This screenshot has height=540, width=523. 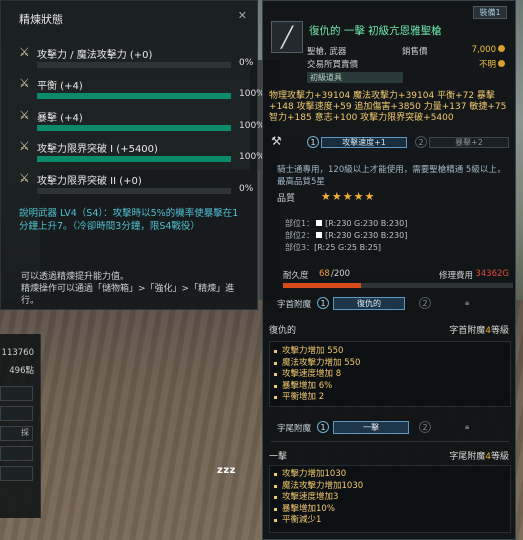 I want to click on requirement-text: 騎士通專用，120級以上才能使用，需要聖槍精通 5級以上，最高品質5星, so click(x=391, y=176).